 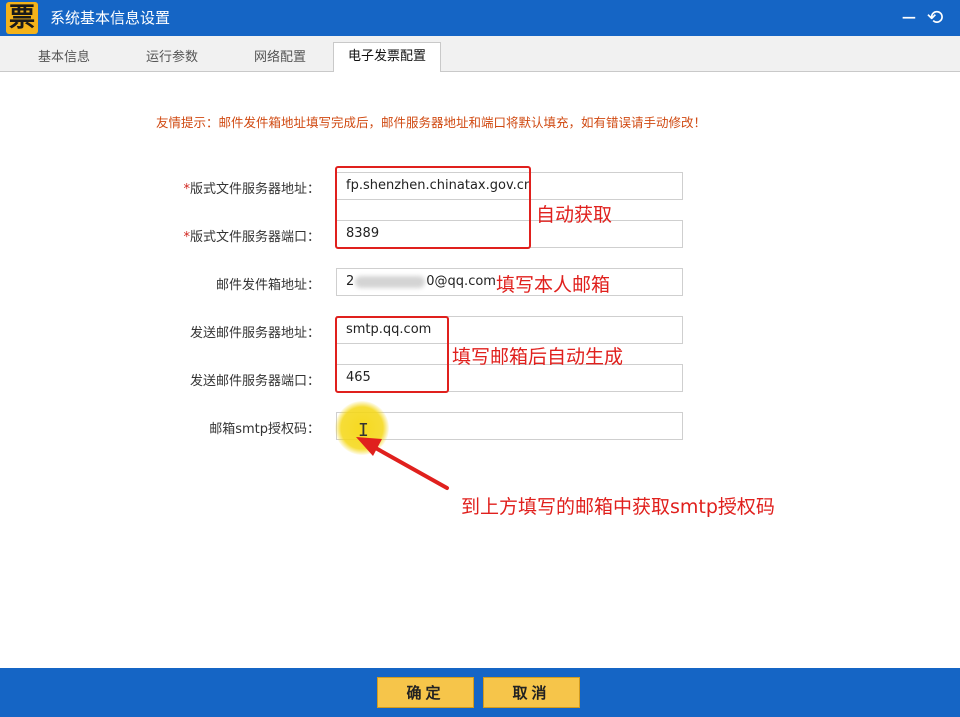 What do you see at coordinates (480, 18) in the screenshot?
I see `title-bar: 票 系统基本信息设置 − ⟲` at bounding box center [480, 18].